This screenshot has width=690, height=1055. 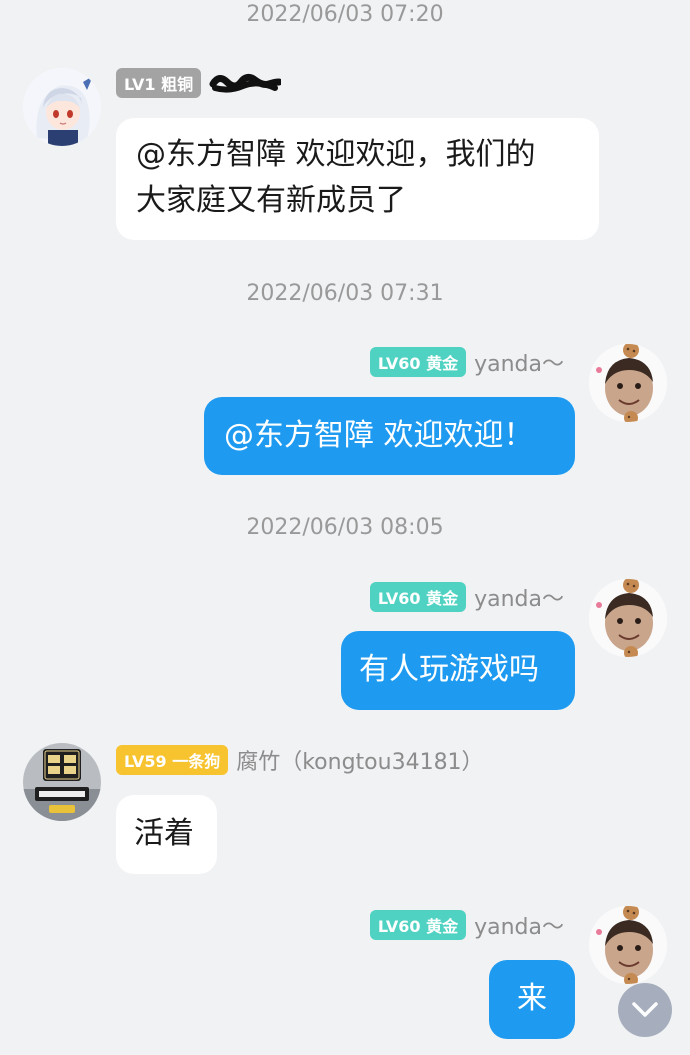 I want to click on level-badge: LV59 一条狗, so click(x=172, y=760).